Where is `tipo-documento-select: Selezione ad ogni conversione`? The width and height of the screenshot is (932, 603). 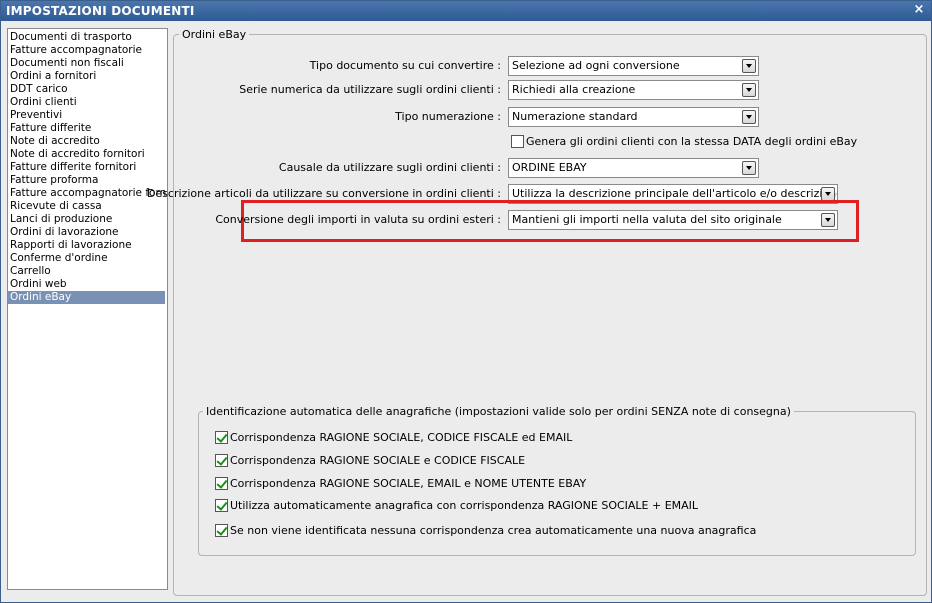
tipo-documento-select: Selezione ad ogni conversione is located at coordinates (633, 66).